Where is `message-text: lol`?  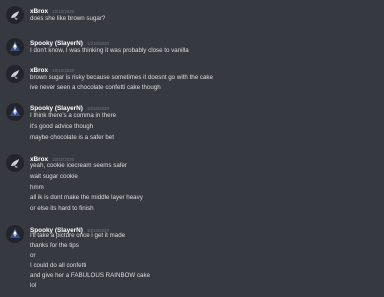 message-text: lol is located at coordinates (33, 285).